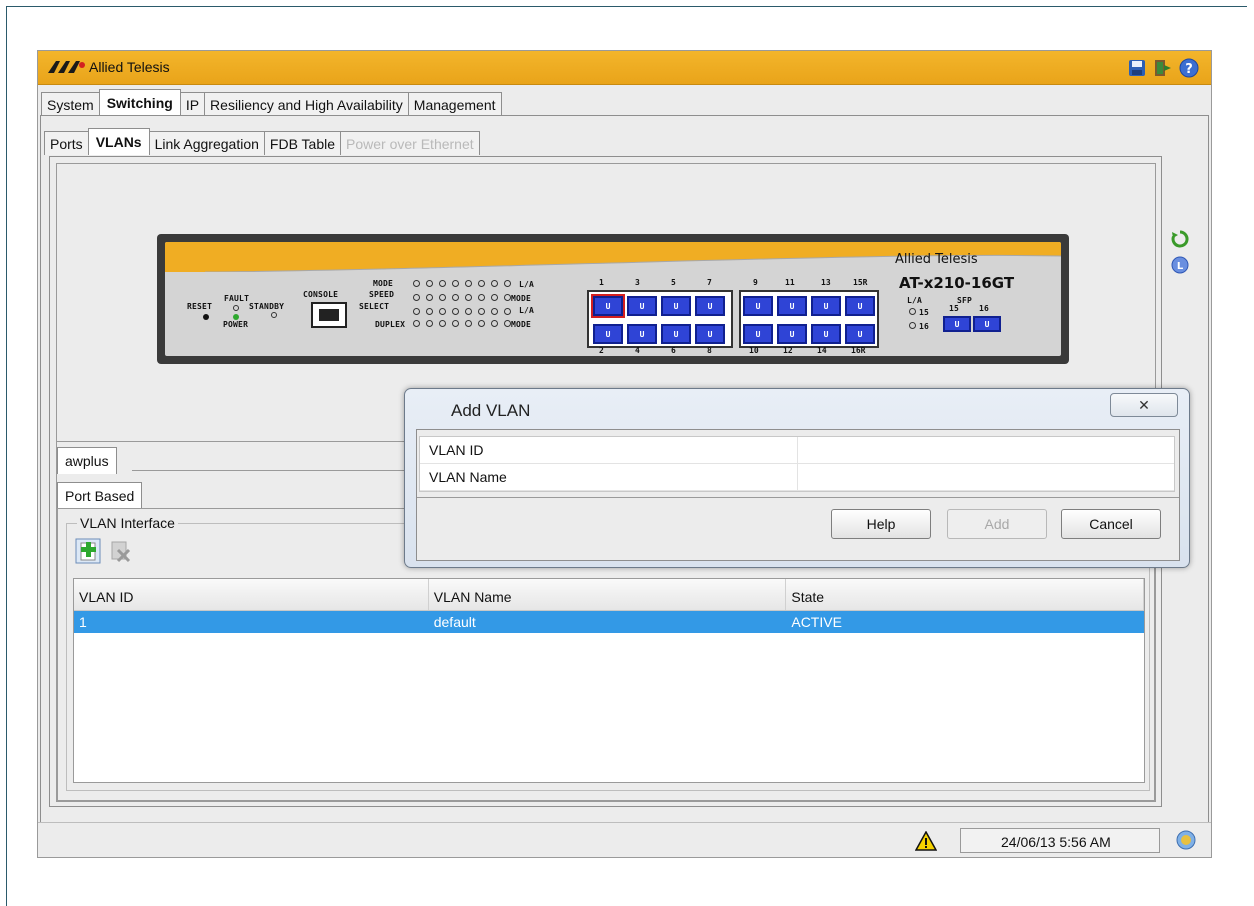  What do you see at coordinates (83, 622) in the screenshot?
I see `cell-vlan-id: 1` at bounding box center [83, 622].